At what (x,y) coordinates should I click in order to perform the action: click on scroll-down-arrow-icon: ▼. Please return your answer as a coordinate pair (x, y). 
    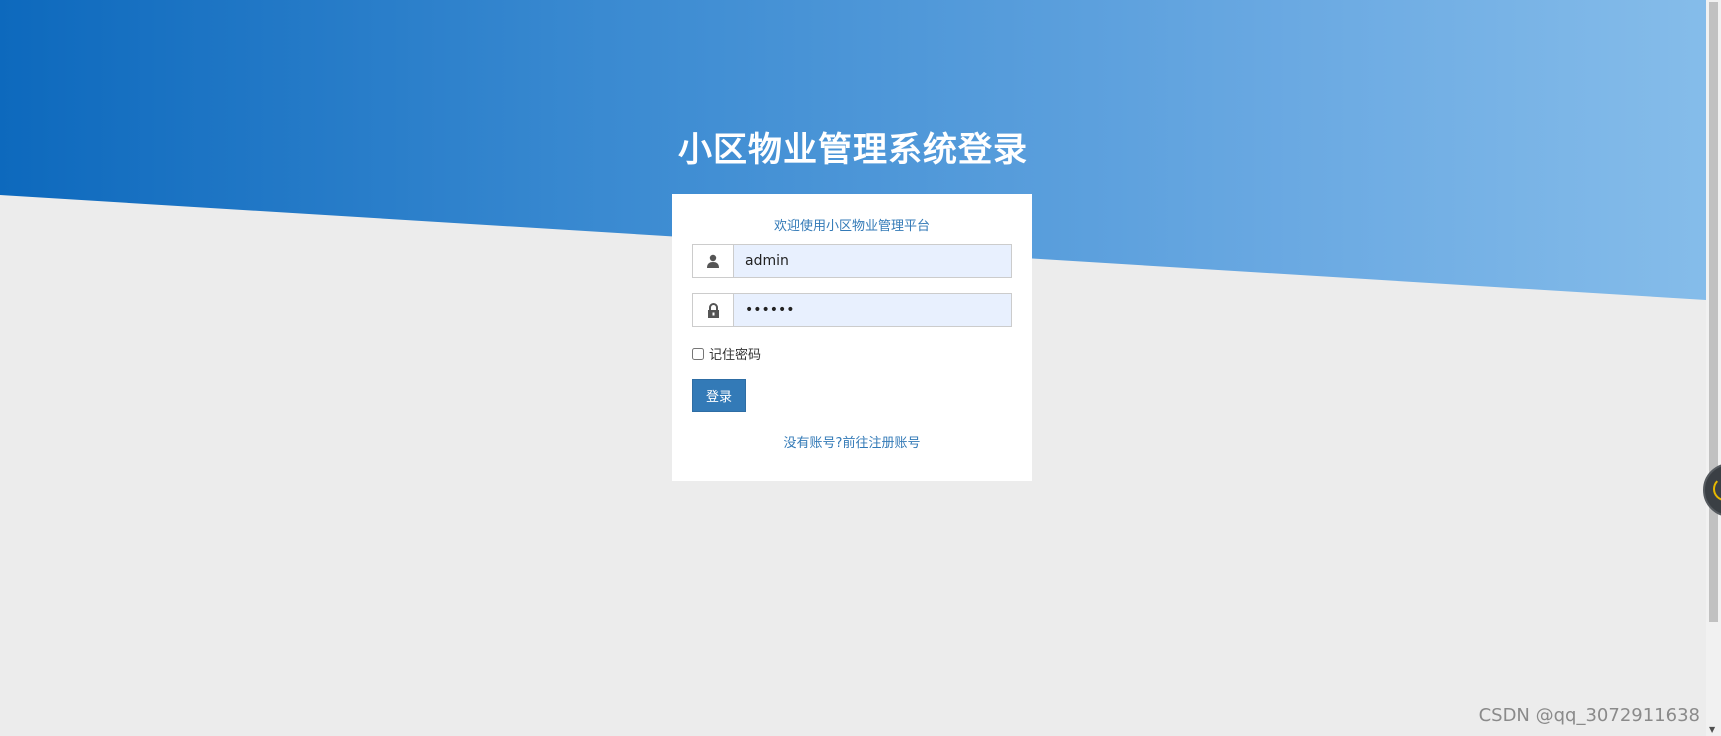
    Looking at the image, I should click on (1712, 729).